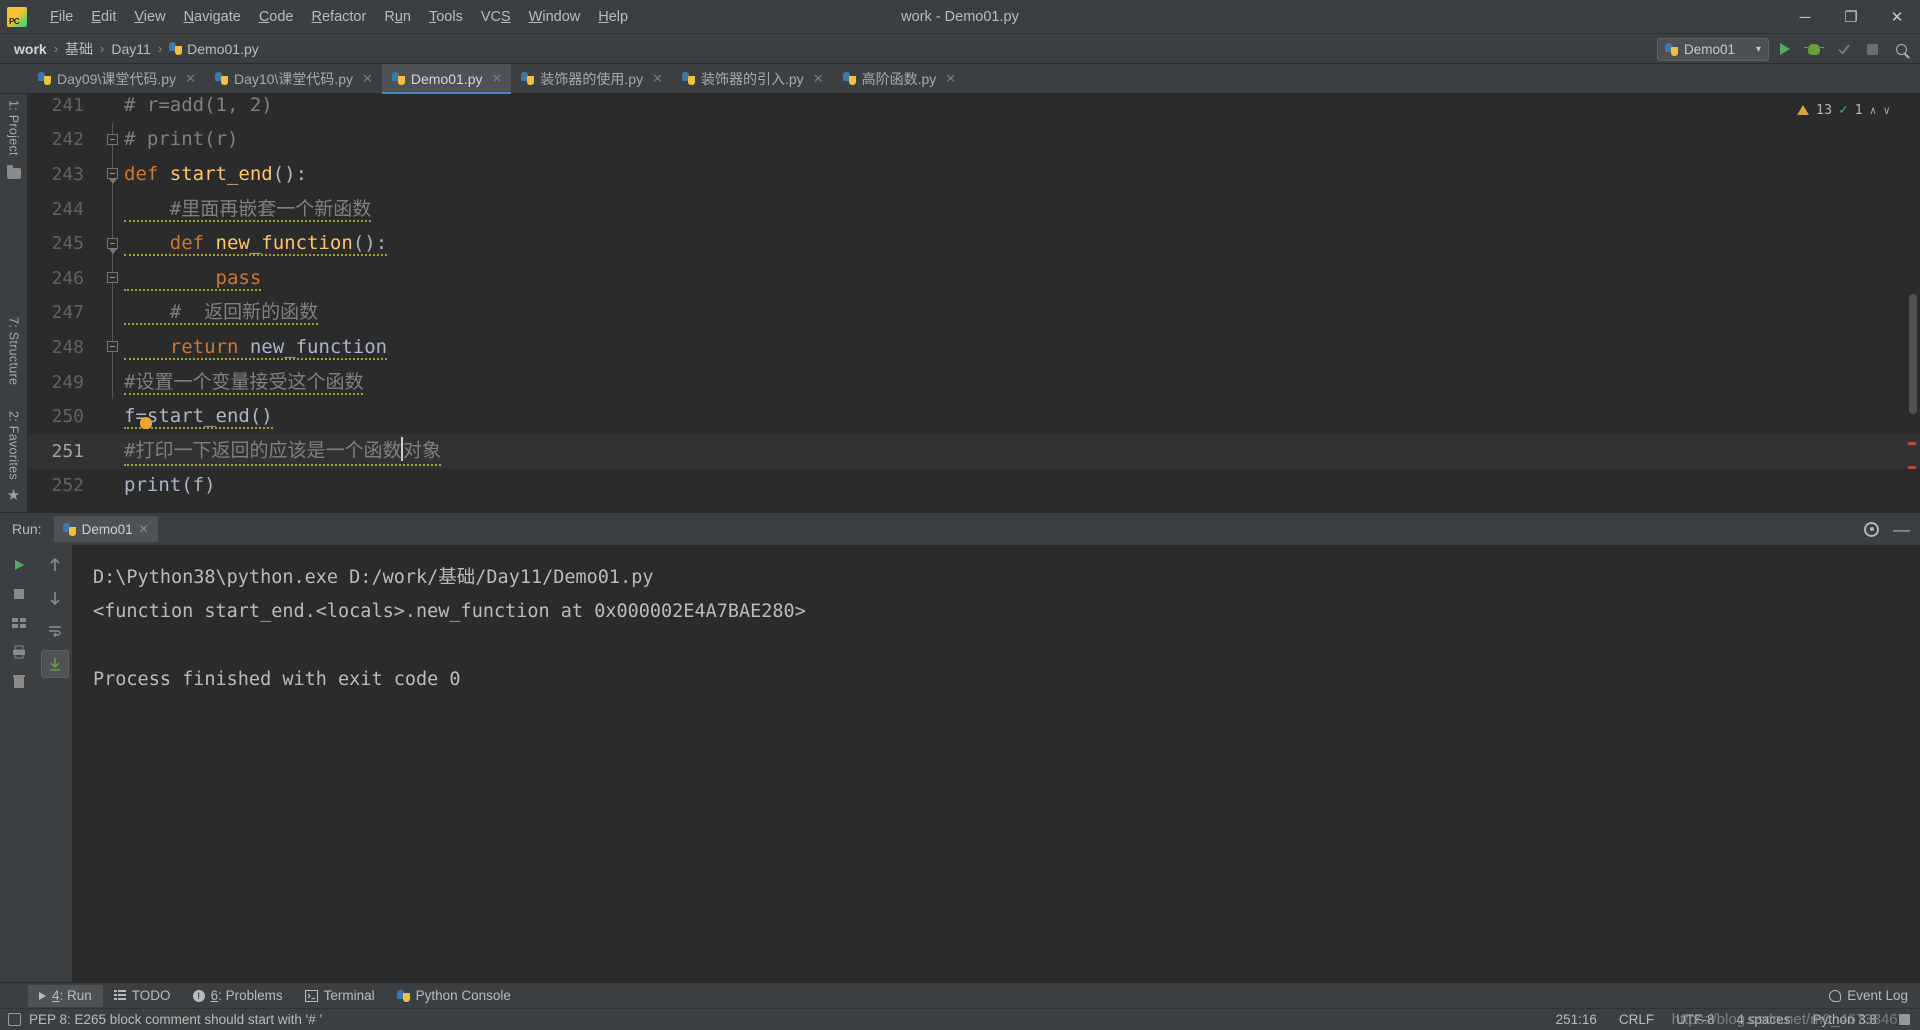 The height and width of the screenshot is (1030, 1920). I want to click on scroll-up-button, so click(55, 565).